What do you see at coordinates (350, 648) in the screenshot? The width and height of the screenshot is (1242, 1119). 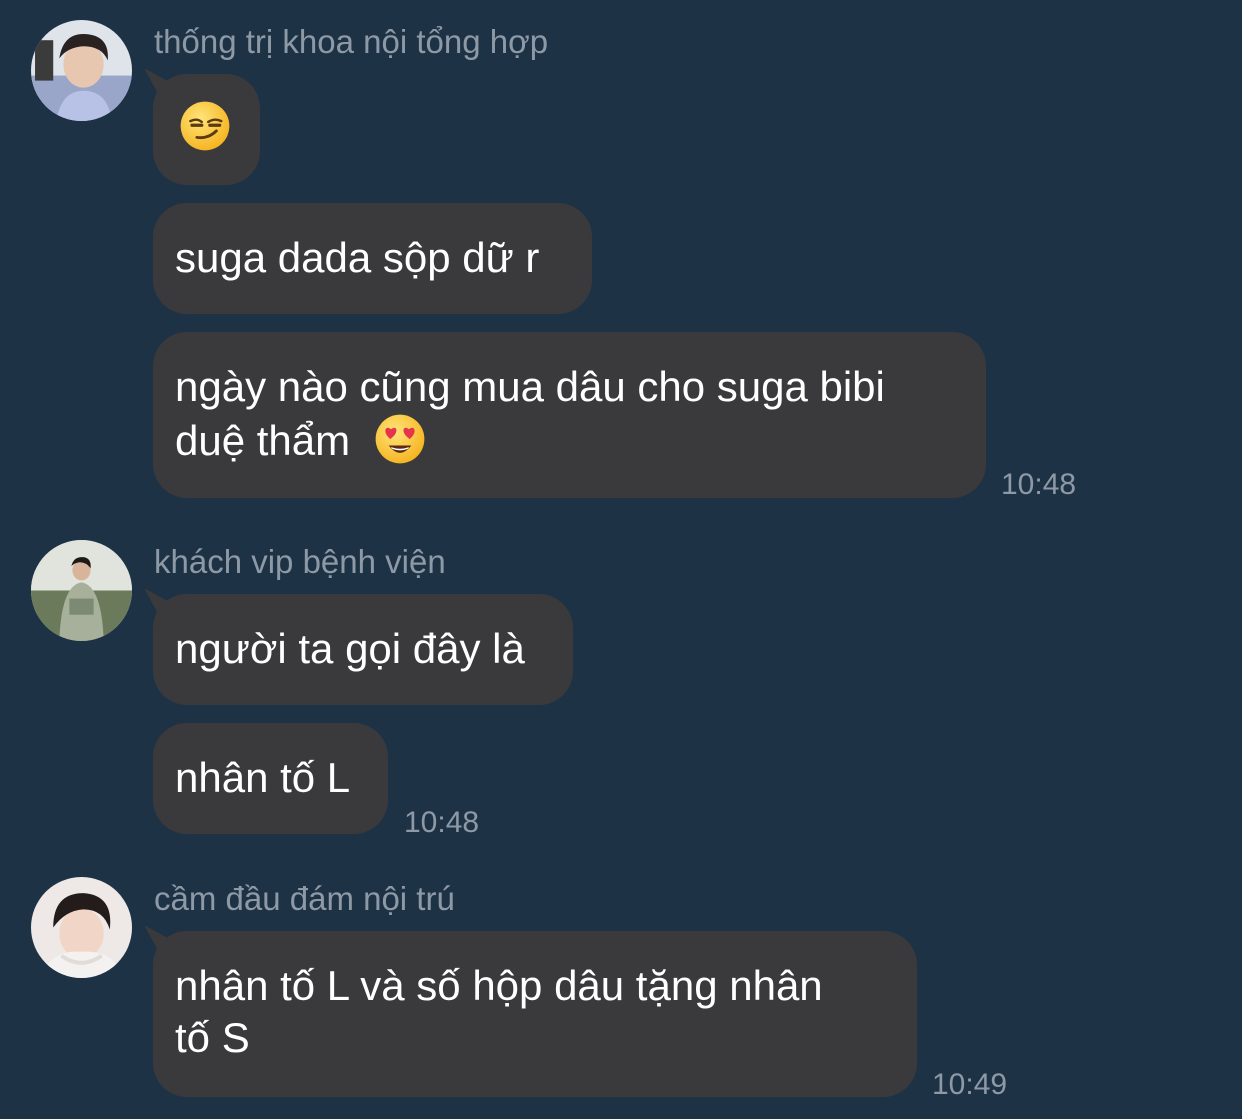 I see `message-text: người ta gọi đây là` at bounding box center [350, 648].